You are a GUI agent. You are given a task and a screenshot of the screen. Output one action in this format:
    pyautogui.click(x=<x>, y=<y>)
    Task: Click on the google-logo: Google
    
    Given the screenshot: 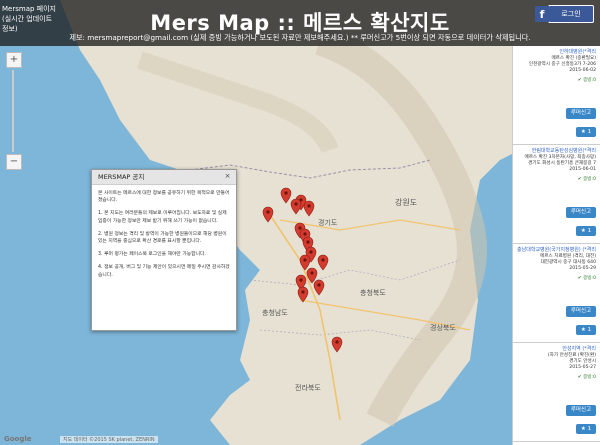 What is the action you would take?
    pyautogui.click(x=18, y=439)
    